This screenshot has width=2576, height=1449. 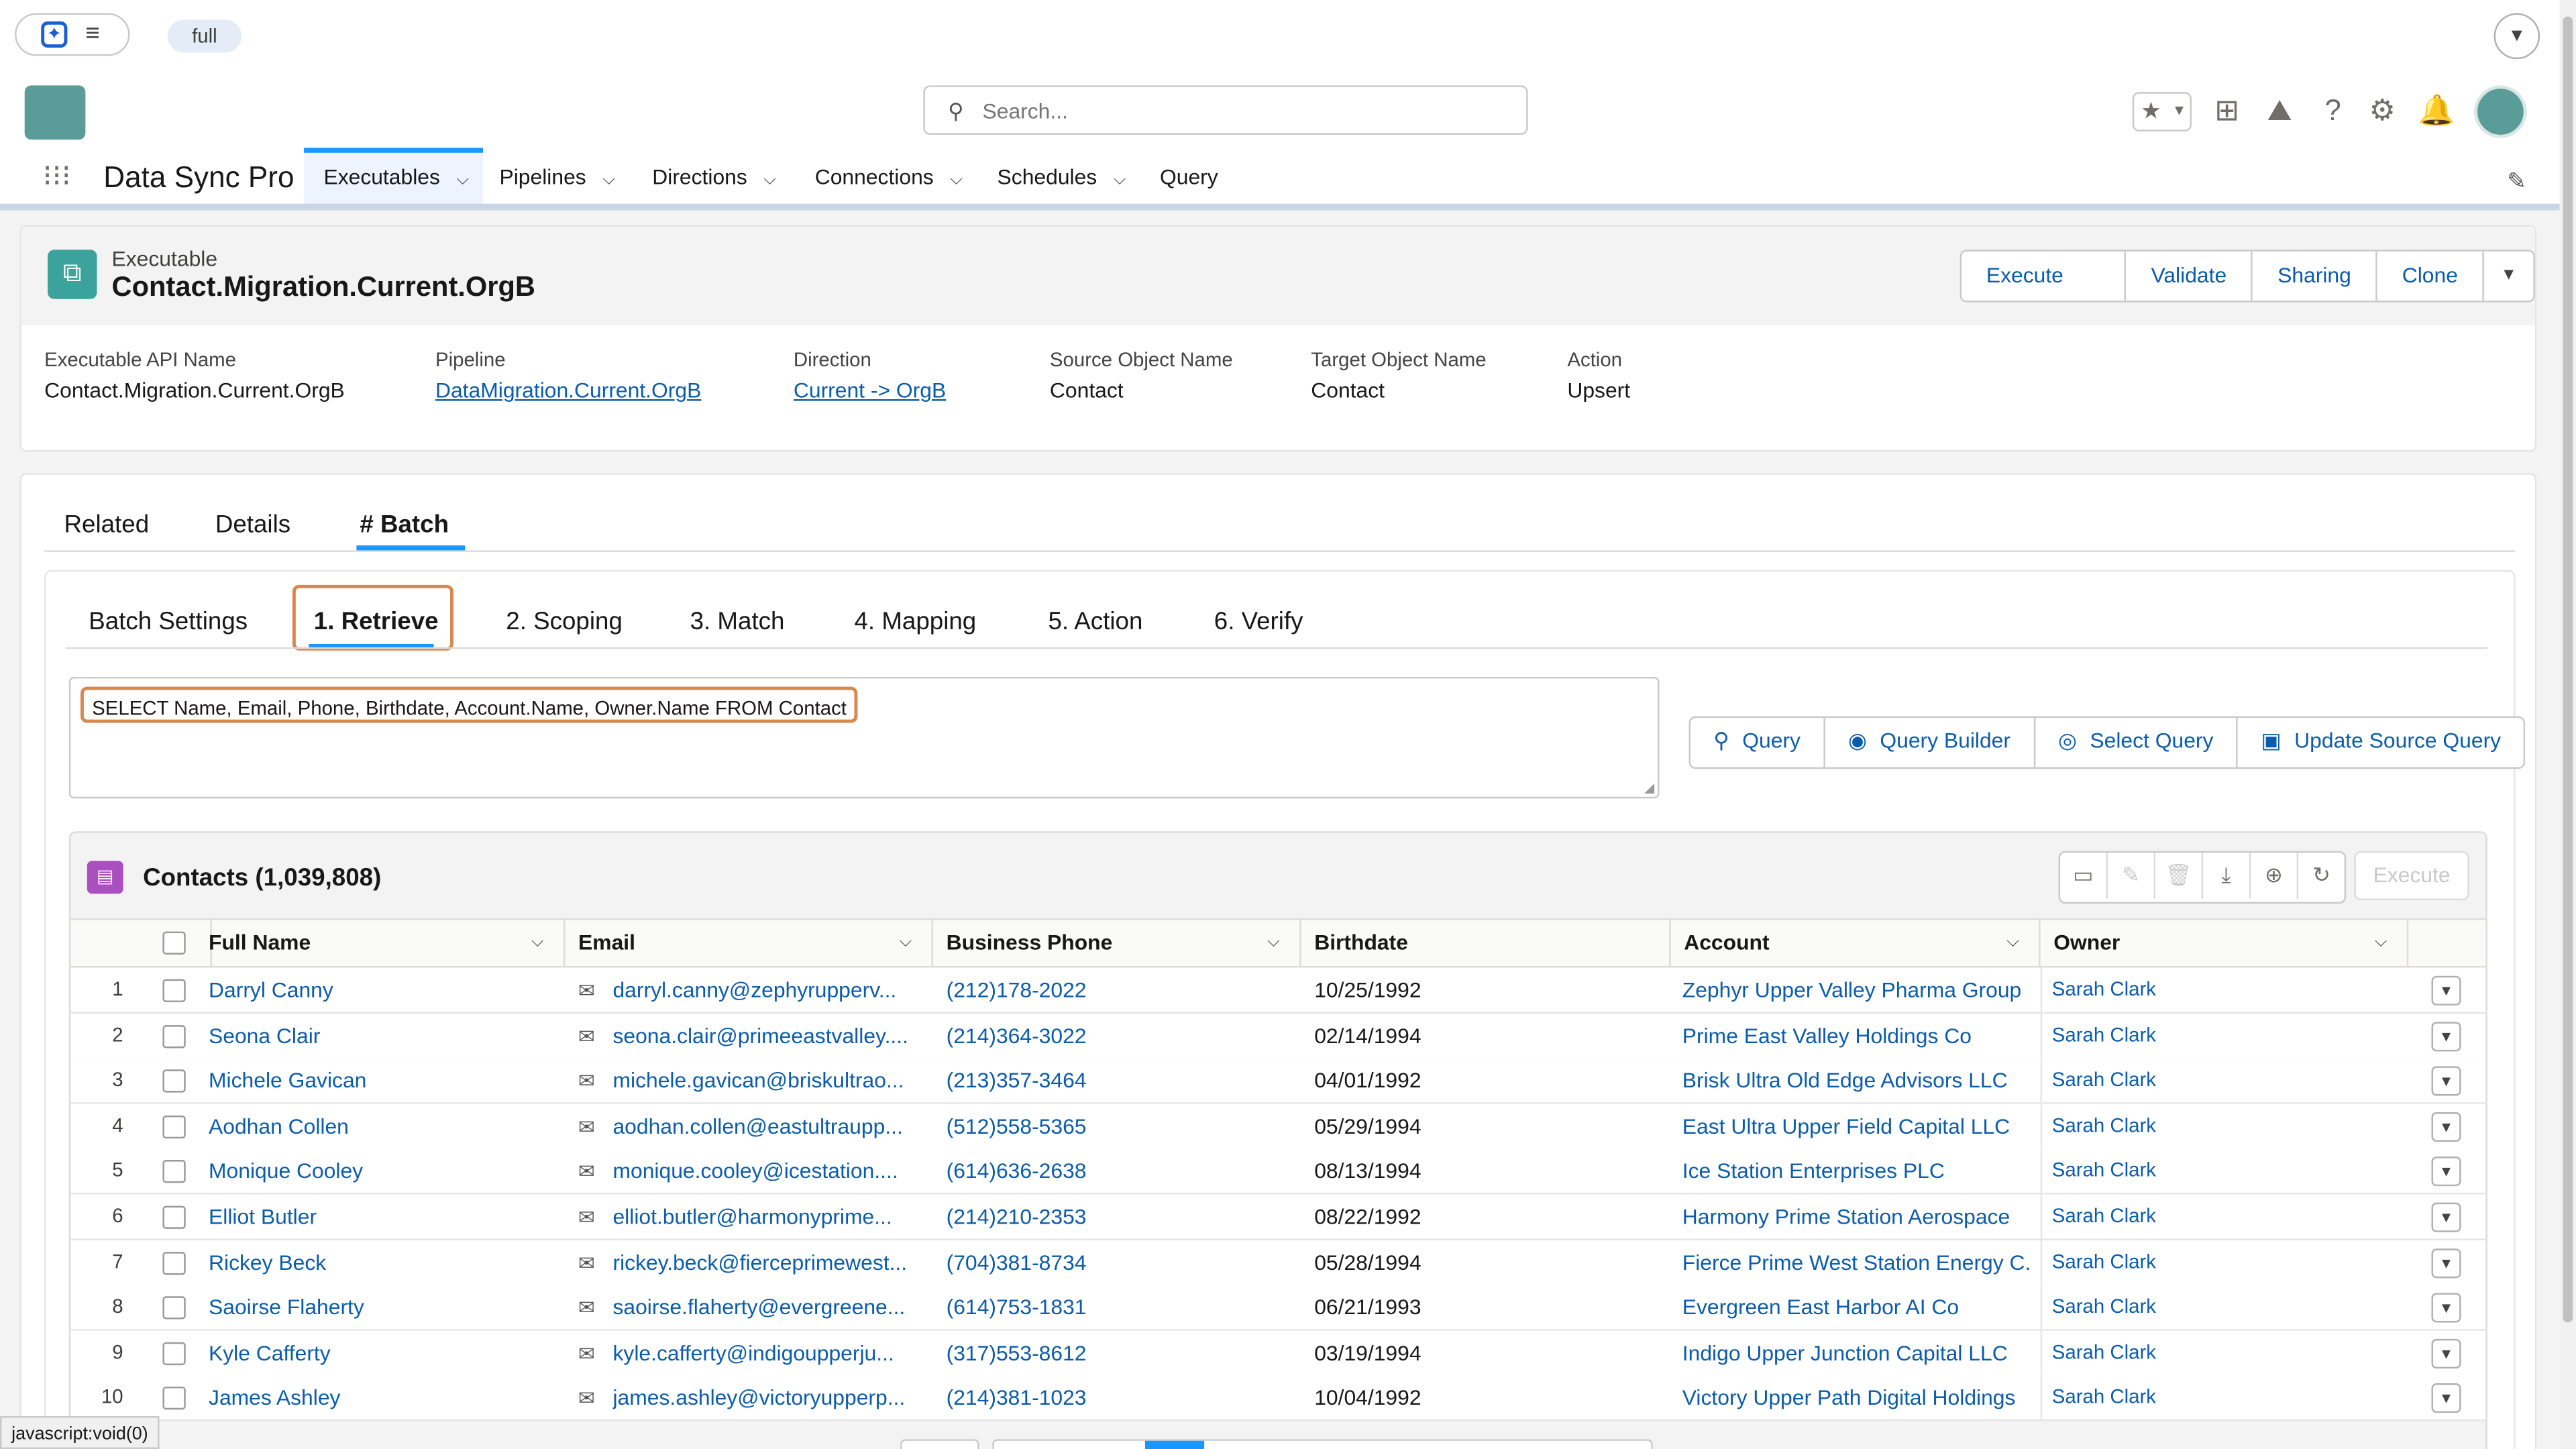 I want to click on gear-icon: ⚙, so click(x=2382, y=111).